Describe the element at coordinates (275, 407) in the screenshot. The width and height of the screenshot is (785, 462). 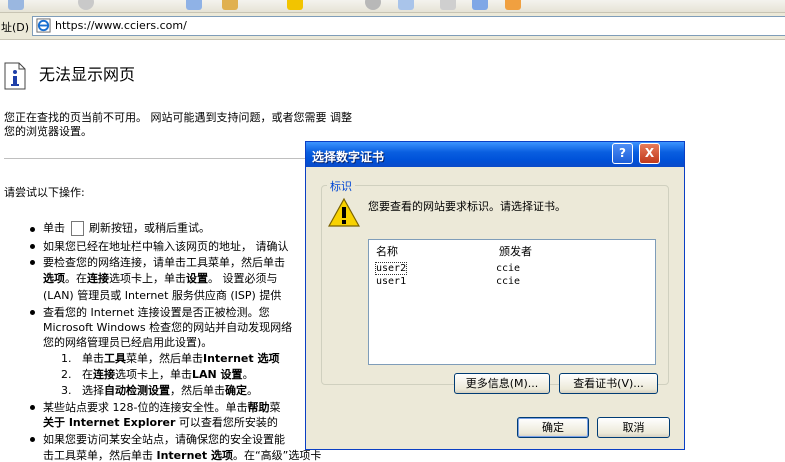
I see `text: 菜` at that location.